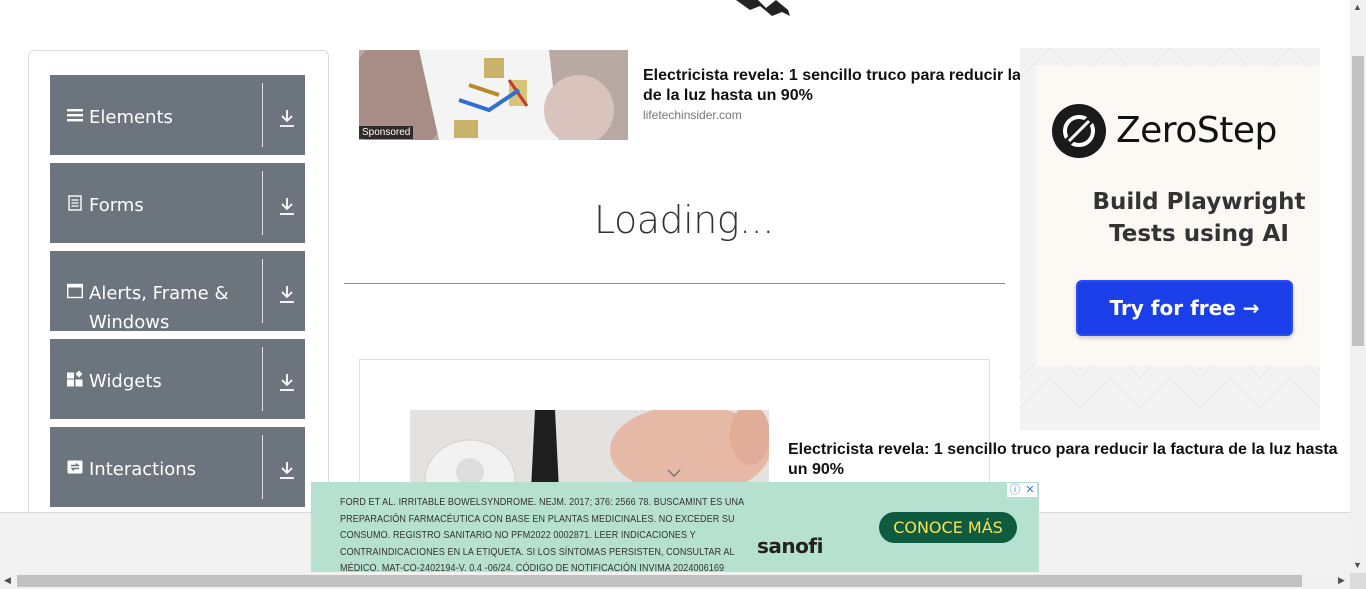  Describe the element at coordinates (177, 115) in the screenshot. I see `sidebar-group-elements: Elements` at that location.